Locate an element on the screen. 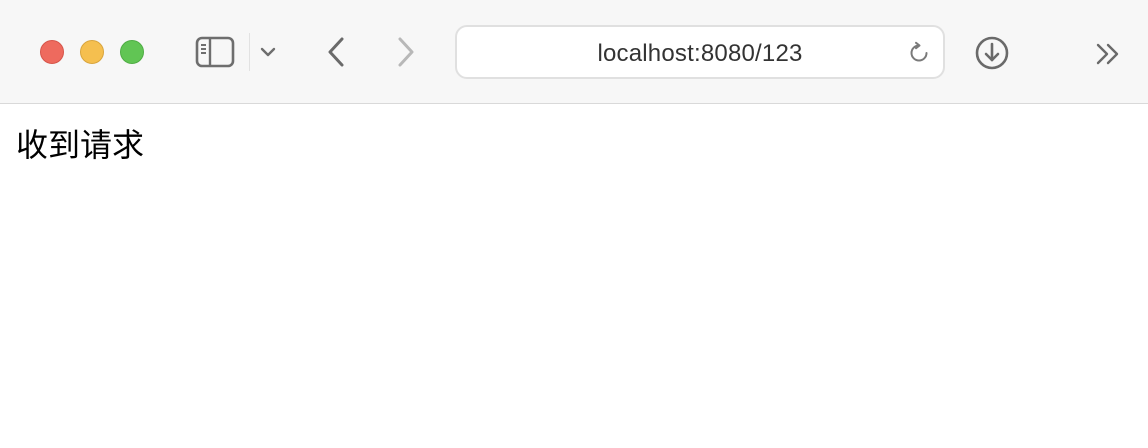 The width and height of the screenshot is (1148, 448). close-window-button is located at coordinates (52, 52).